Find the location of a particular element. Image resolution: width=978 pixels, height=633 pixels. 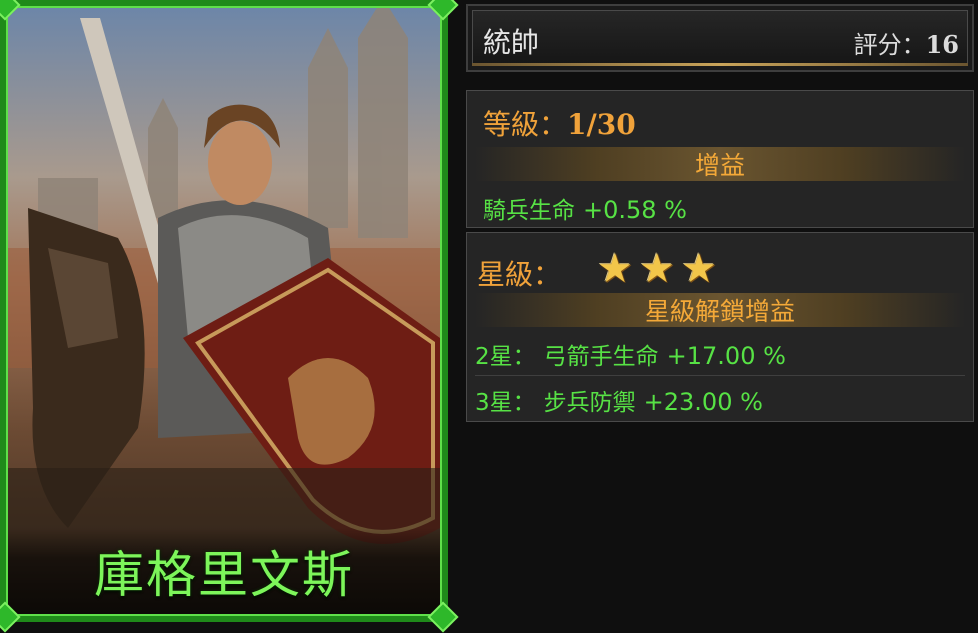

score-display: 評分：16 is located at coordinates (906, 42).